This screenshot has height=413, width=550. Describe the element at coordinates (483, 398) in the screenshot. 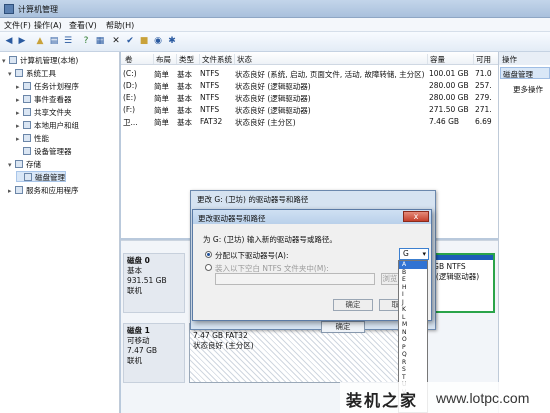

I see `watermark-url: www.lotpc.com` at that location.